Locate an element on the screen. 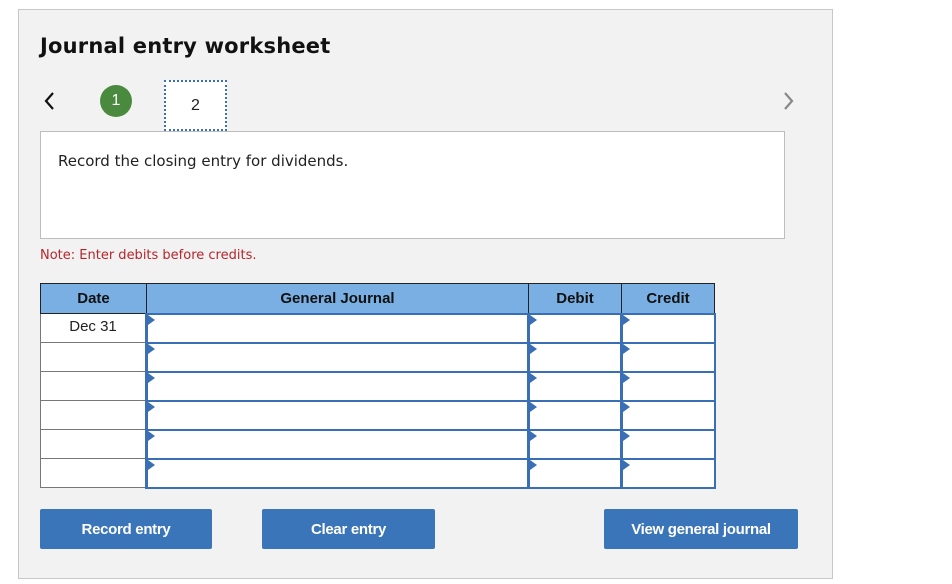  next-button is located at coordinates (788, 101).